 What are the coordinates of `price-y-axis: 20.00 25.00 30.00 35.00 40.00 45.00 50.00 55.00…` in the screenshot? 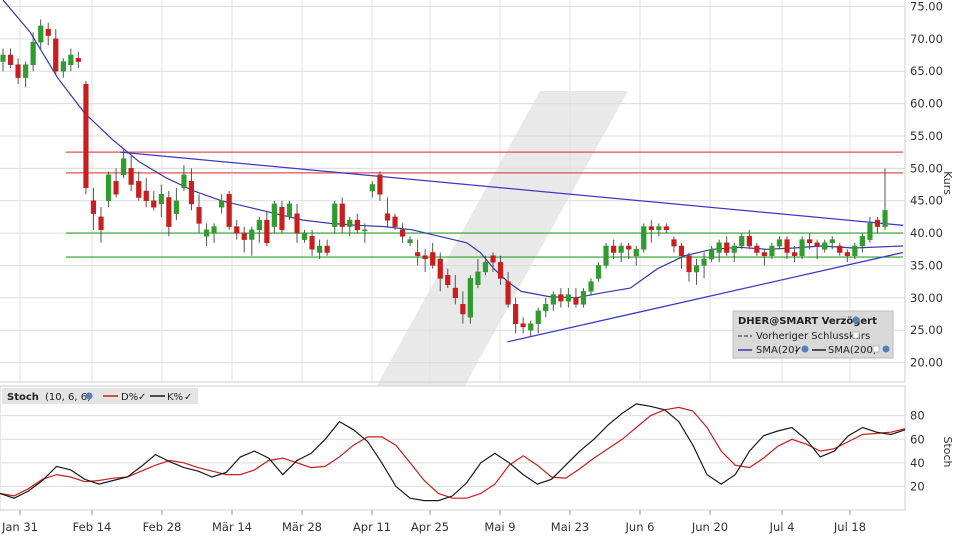 It's located at (932, 185).